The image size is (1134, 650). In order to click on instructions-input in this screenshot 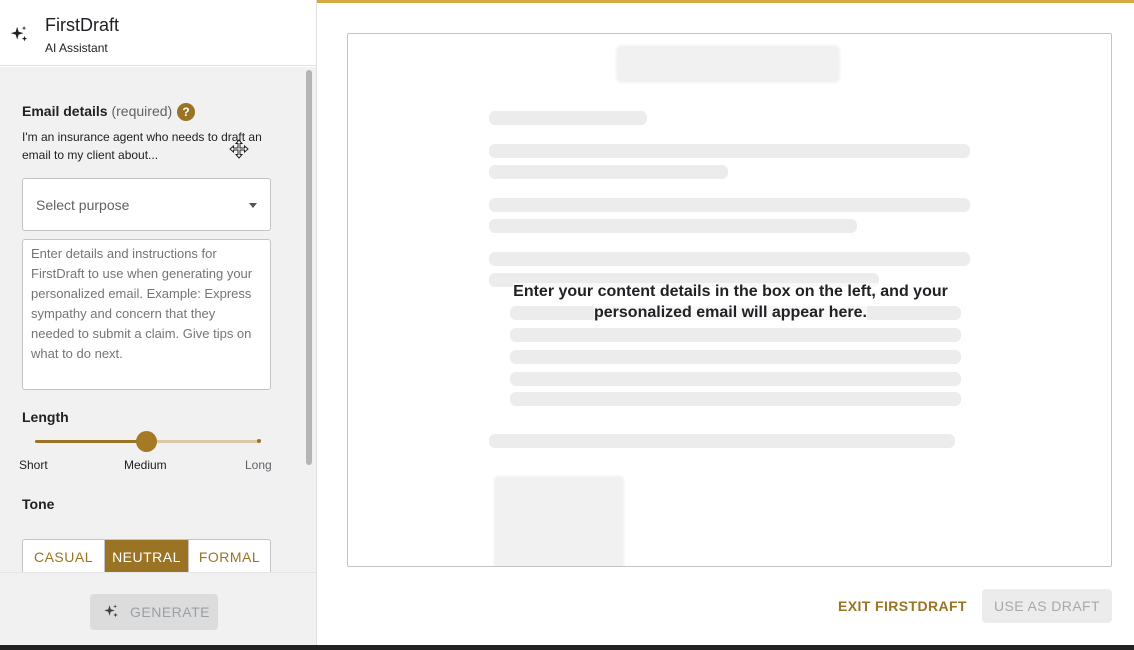, I will do `click(146, 314)`.